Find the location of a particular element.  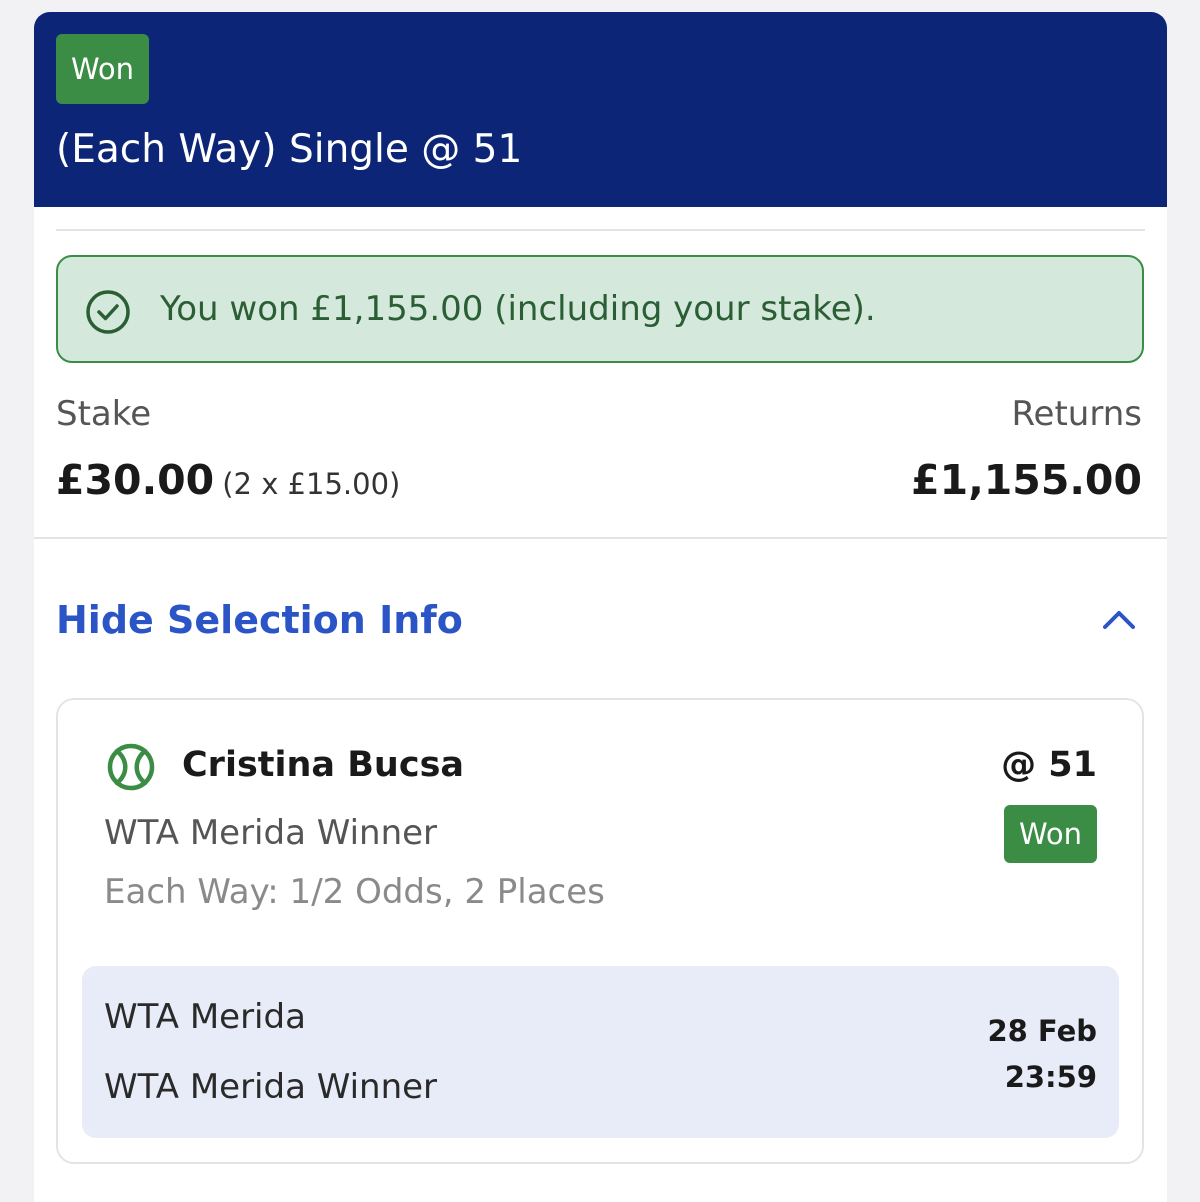

divider is located at coordinates (600, 230).